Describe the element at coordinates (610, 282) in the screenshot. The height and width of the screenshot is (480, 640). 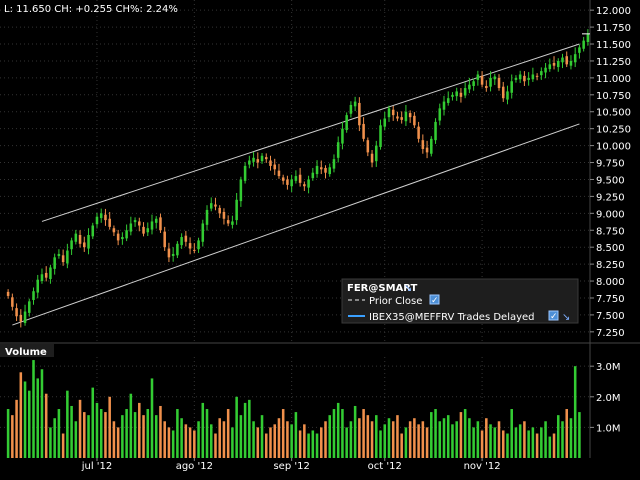
I see `price-tick-label: 8.000` at that location.